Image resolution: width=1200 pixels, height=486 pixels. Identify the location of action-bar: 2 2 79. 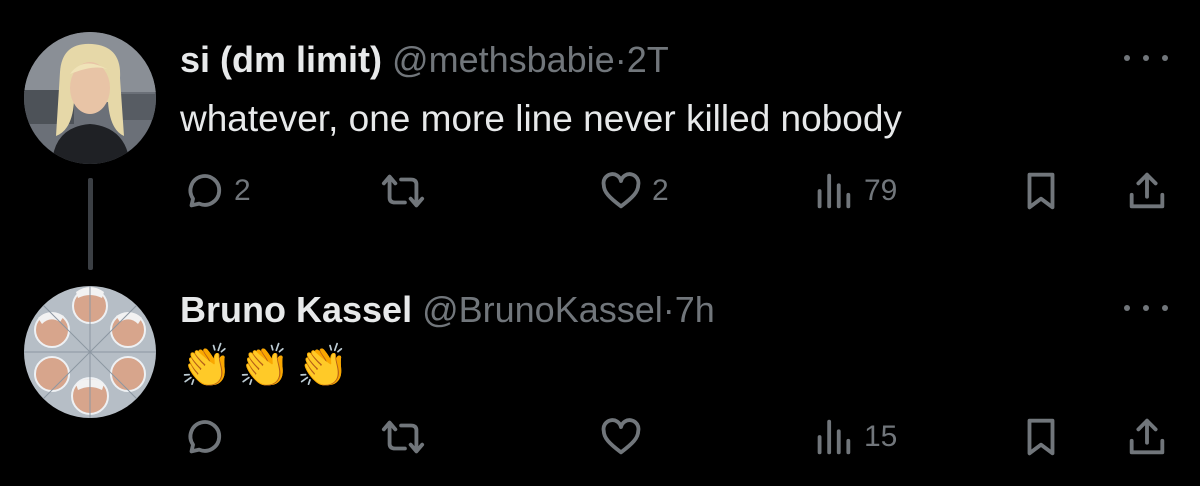
(676, 191).